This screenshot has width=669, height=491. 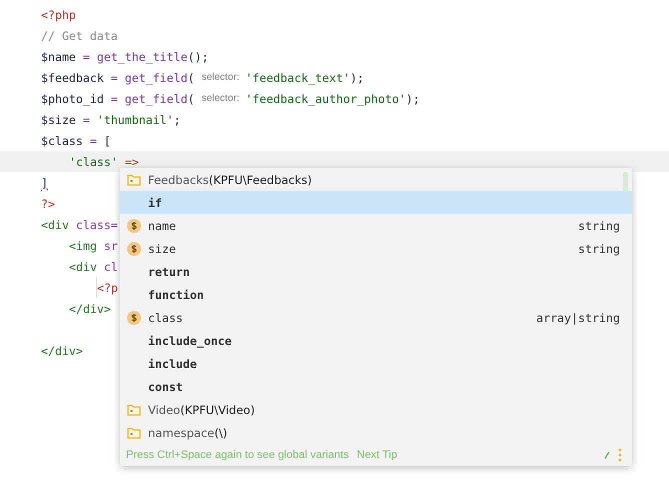 I want to click on code-punctuation: ;, so click(x=177, y=119).